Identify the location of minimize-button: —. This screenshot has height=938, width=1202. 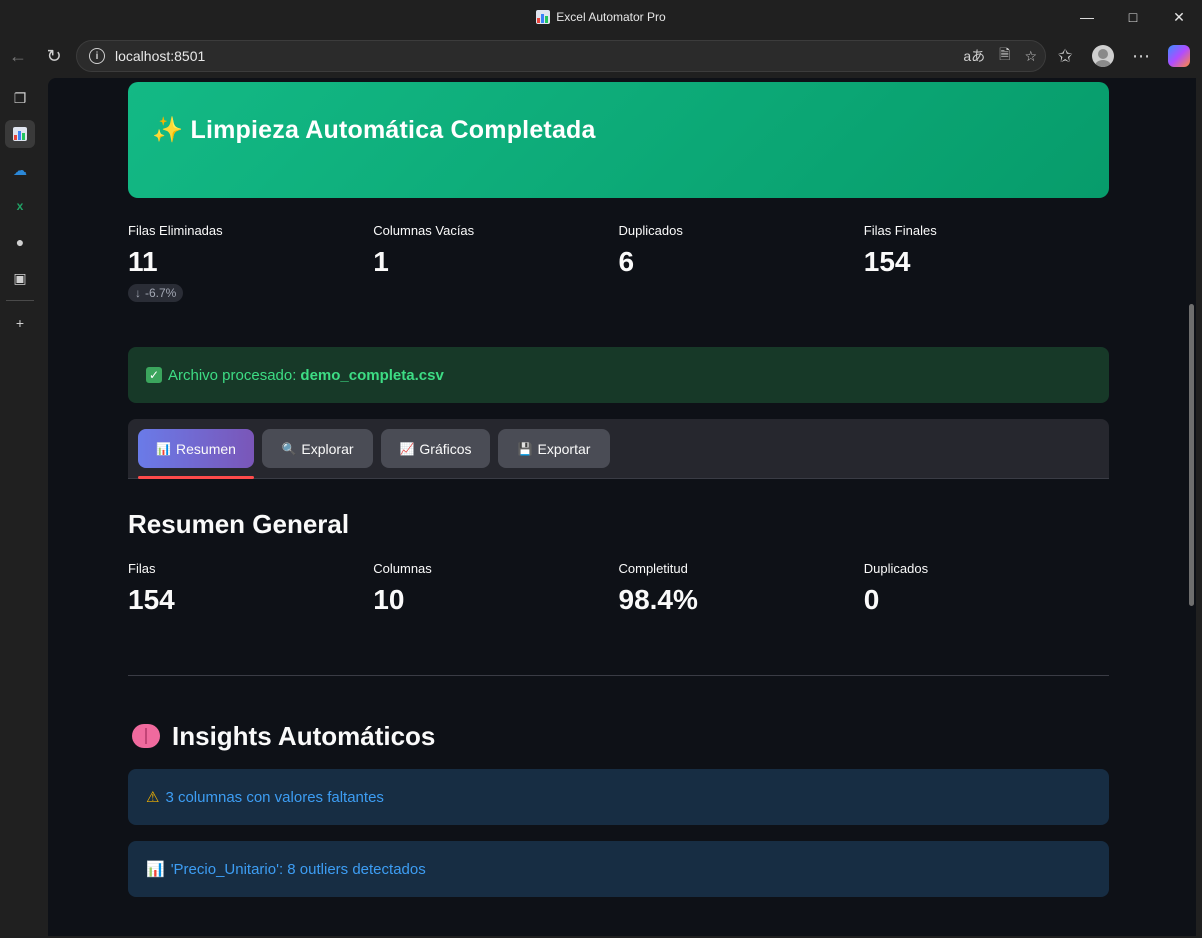
(1087, 17).